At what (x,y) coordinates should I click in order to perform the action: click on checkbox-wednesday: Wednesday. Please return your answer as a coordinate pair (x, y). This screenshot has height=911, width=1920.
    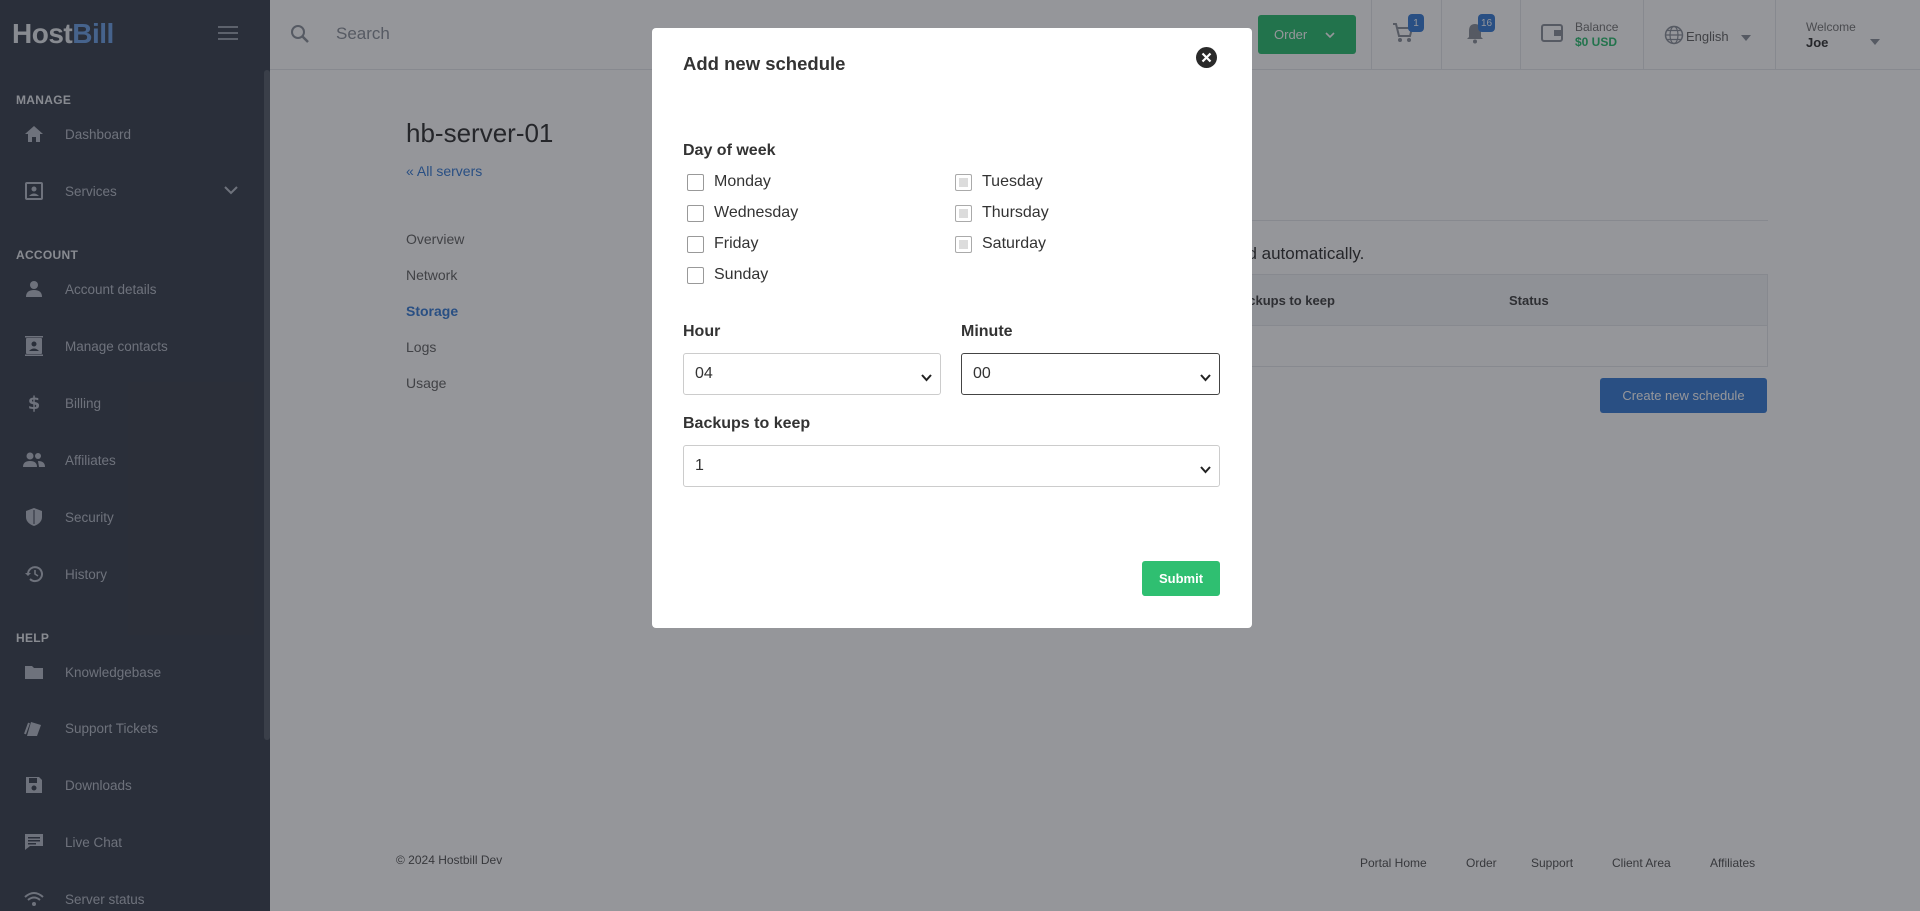
    Looking at the image, I should click on (742, 213).